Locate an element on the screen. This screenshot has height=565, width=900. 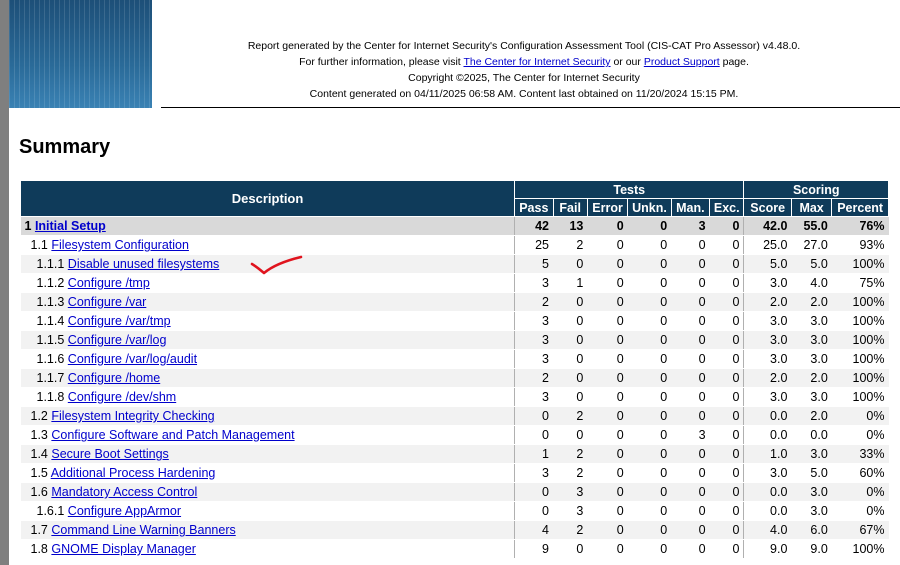
cell-max: 2.0 is located at coordinates (811, 302).